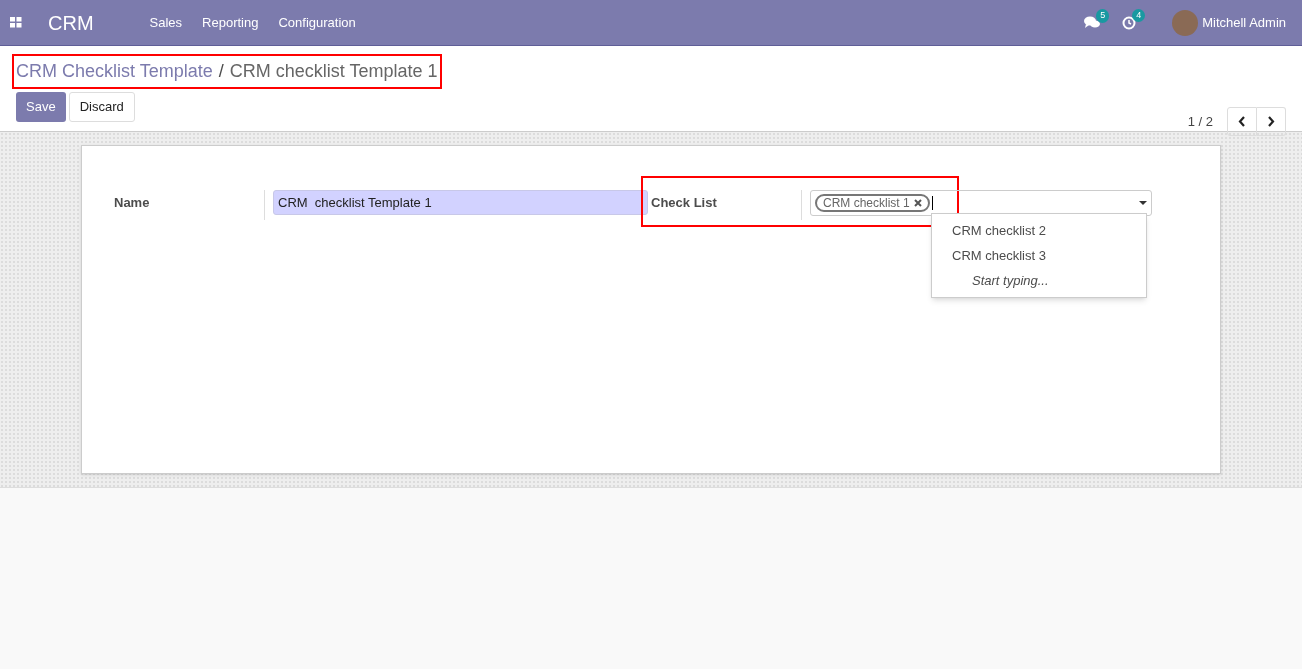 The width and height of the screenshot is (1302, 669). I want to click on chevron-right-icon, so click(1271, 121).